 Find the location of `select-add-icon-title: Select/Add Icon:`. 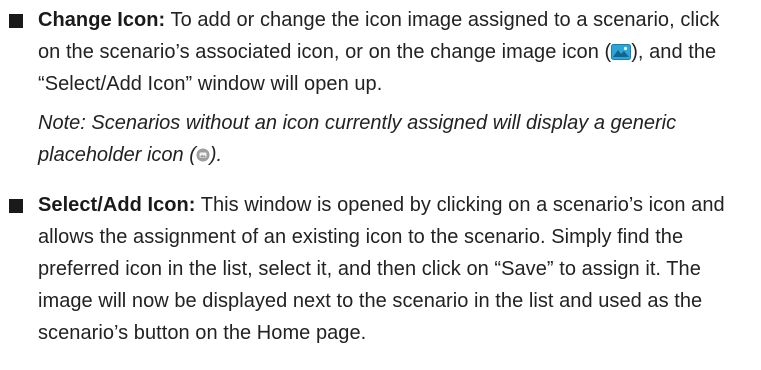

select-add-icon-title: Select/Add Icon: is located at coordinates (117, 205).